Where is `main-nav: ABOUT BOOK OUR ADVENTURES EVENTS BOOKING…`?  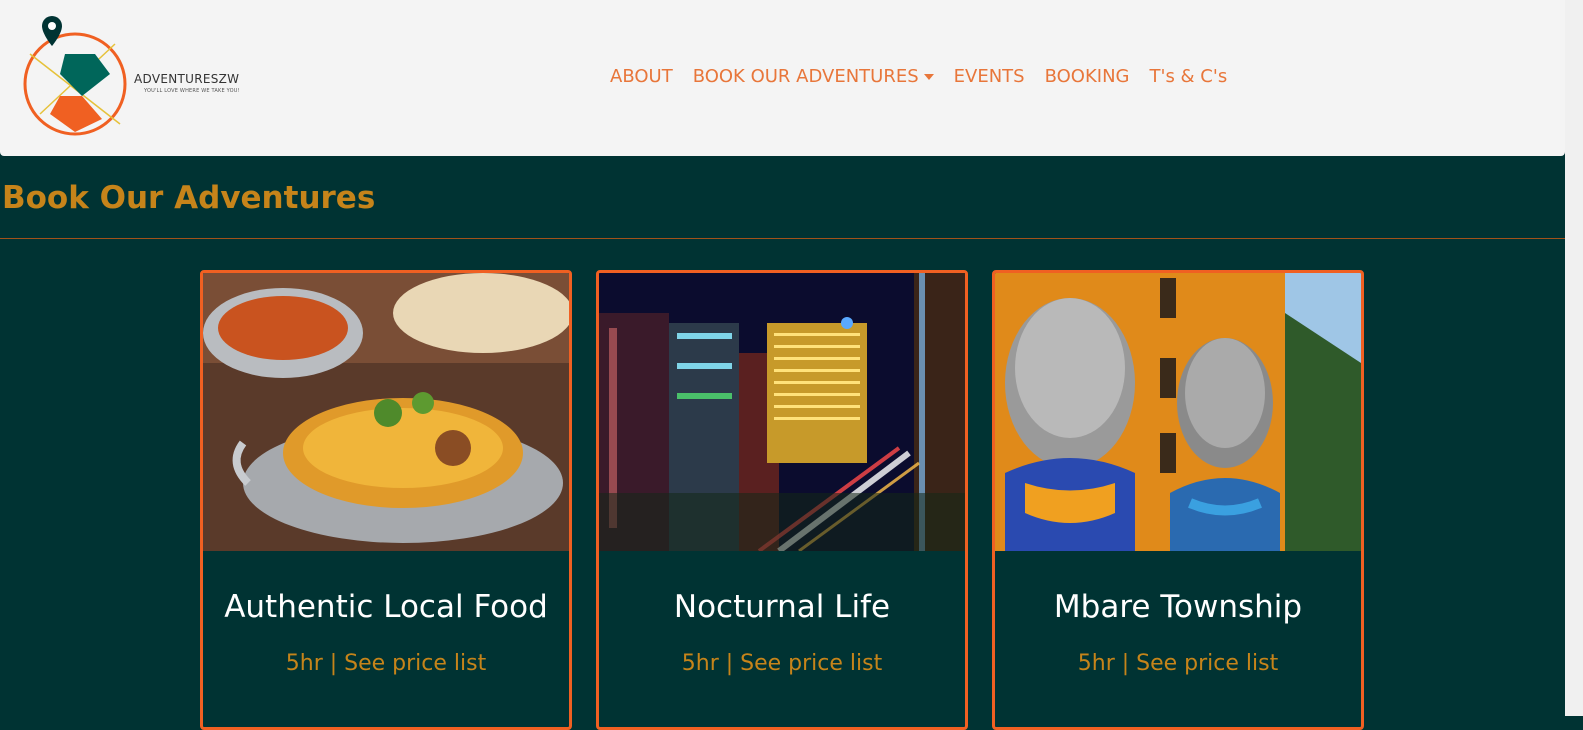 main-nav: ABOUT BOOK OUR ADVENTURES EVENTS BOOKING… is located at coordinates (918, 76).